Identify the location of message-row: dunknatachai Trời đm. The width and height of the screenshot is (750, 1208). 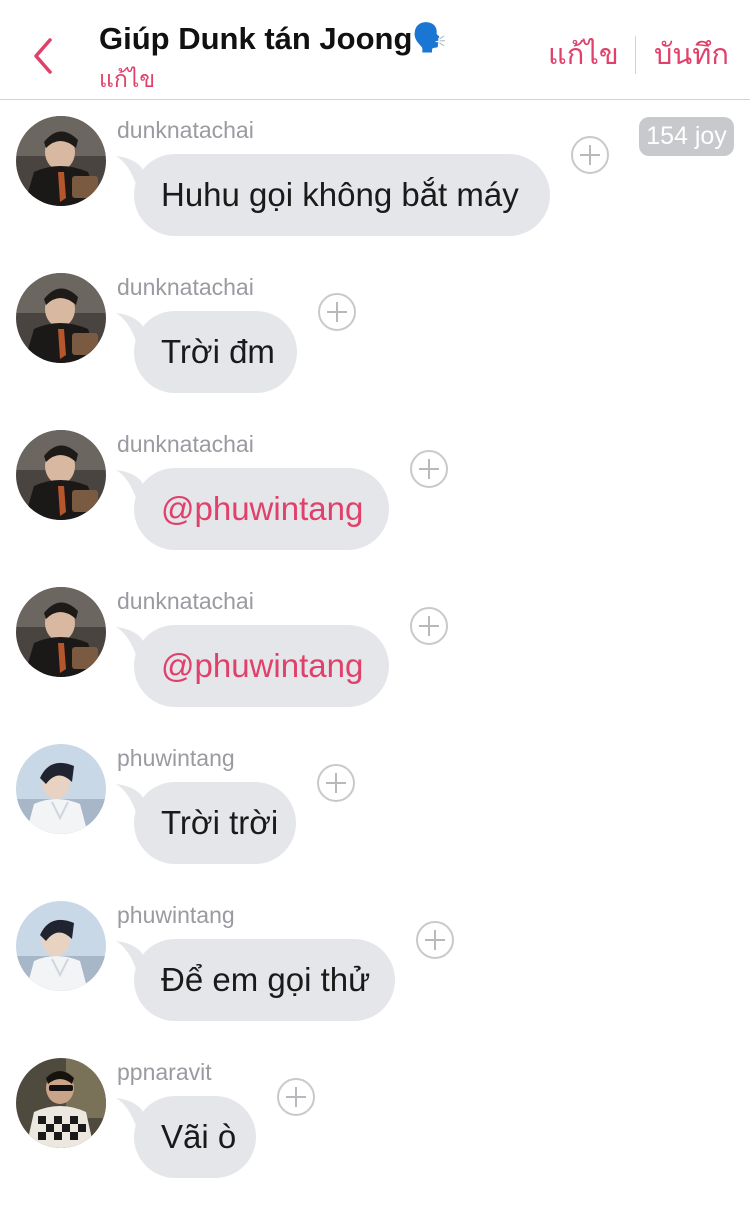
(375, 348).